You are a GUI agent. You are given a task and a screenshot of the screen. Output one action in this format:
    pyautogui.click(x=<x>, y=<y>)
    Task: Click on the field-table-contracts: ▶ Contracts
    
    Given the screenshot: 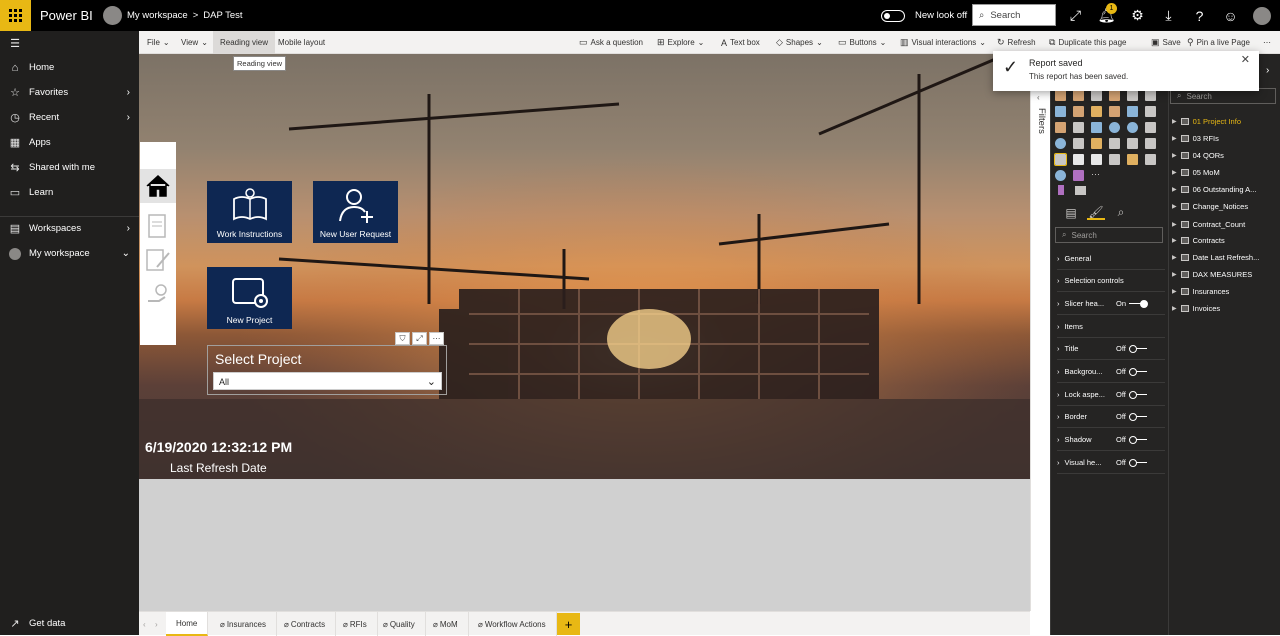 What is the action you would take?
    pyautogui.click(x=1226, y=240)
    